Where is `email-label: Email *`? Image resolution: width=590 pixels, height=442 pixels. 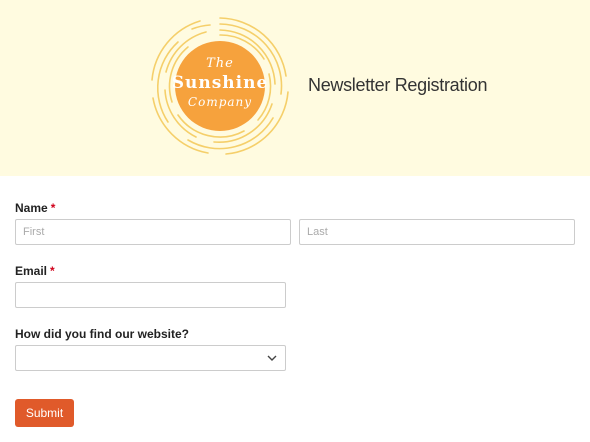 email-label: Email * is located at coordinates (35, 271).